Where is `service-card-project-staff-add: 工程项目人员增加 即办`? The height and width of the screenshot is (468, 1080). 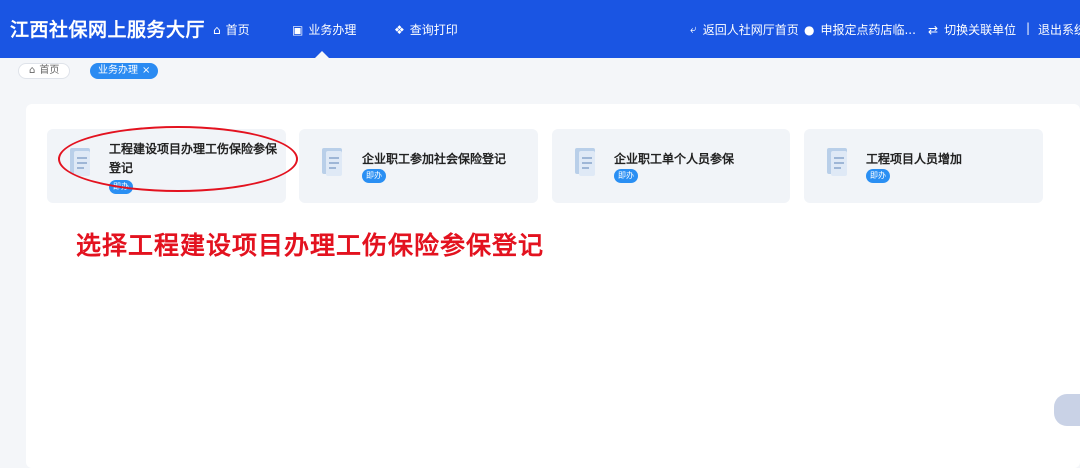 service-card-project-staff-add: 工程项目人员增加 即办 is located at coordinates (923, 166).